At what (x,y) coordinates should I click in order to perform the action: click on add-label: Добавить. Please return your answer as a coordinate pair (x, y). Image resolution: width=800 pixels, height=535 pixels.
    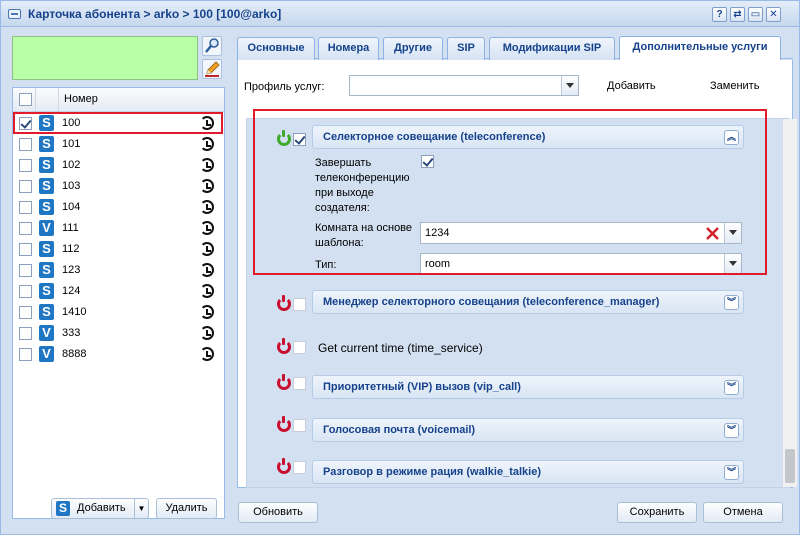
    Looking at the image, I should click on (101, 508).